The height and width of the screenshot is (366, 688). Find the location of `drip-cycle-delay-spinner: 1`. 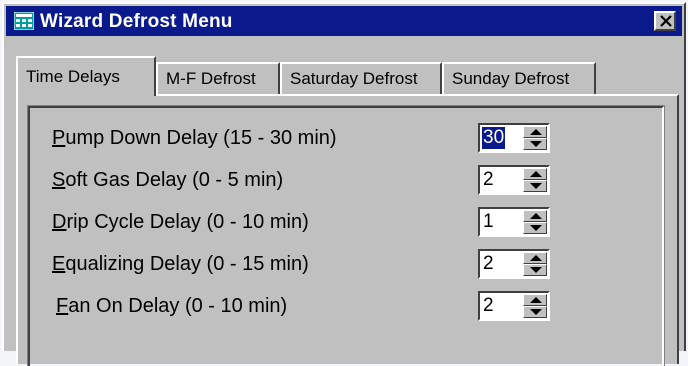

drip-cycle-delay-spinner: 1 is located at coordinates (514, 222).